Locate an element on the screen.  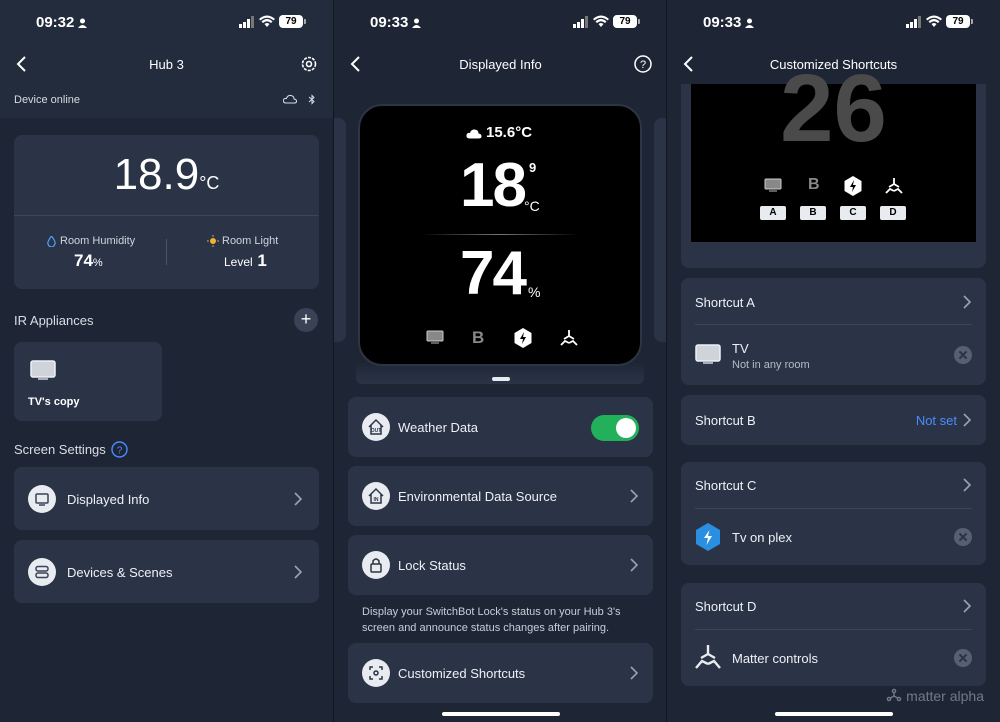
nav-bar: Hub 3 is located at coordinates (166, 65).